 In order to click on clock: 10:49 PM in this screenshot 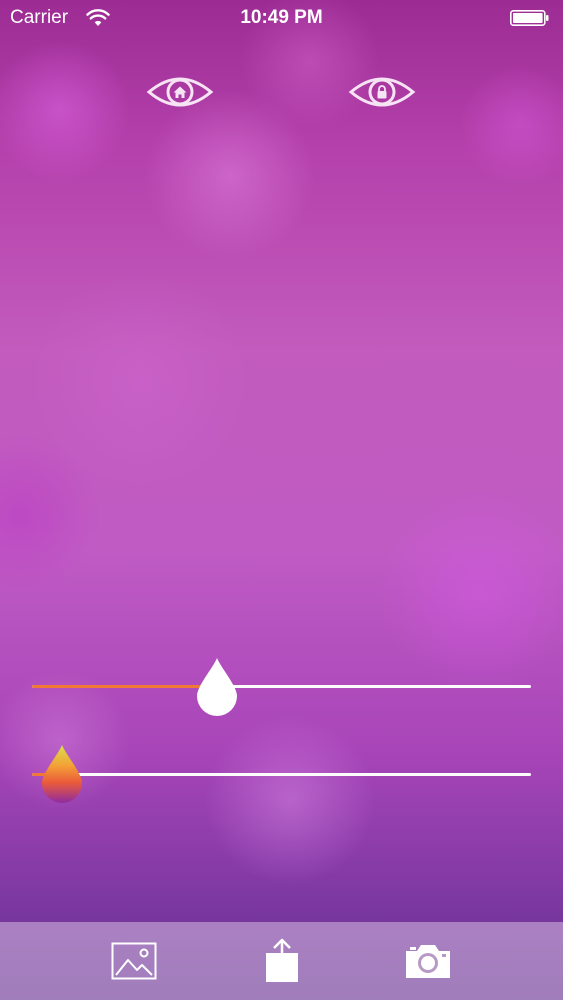, I will do `click(281, 17)`.